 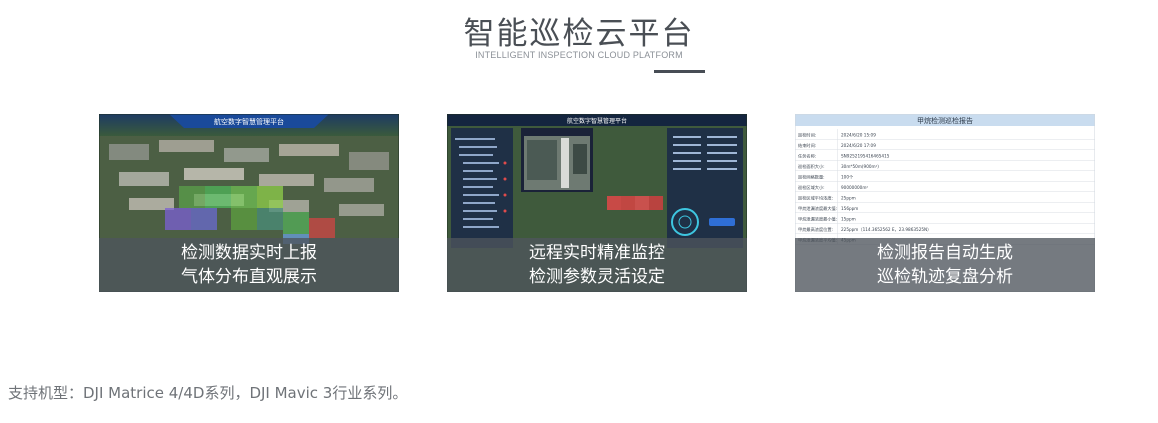 What do you see at coordinates (811, 187) in the screenshot?
I see `report-row-label: 巡检区域大小:` at bounding box center [811, 187].